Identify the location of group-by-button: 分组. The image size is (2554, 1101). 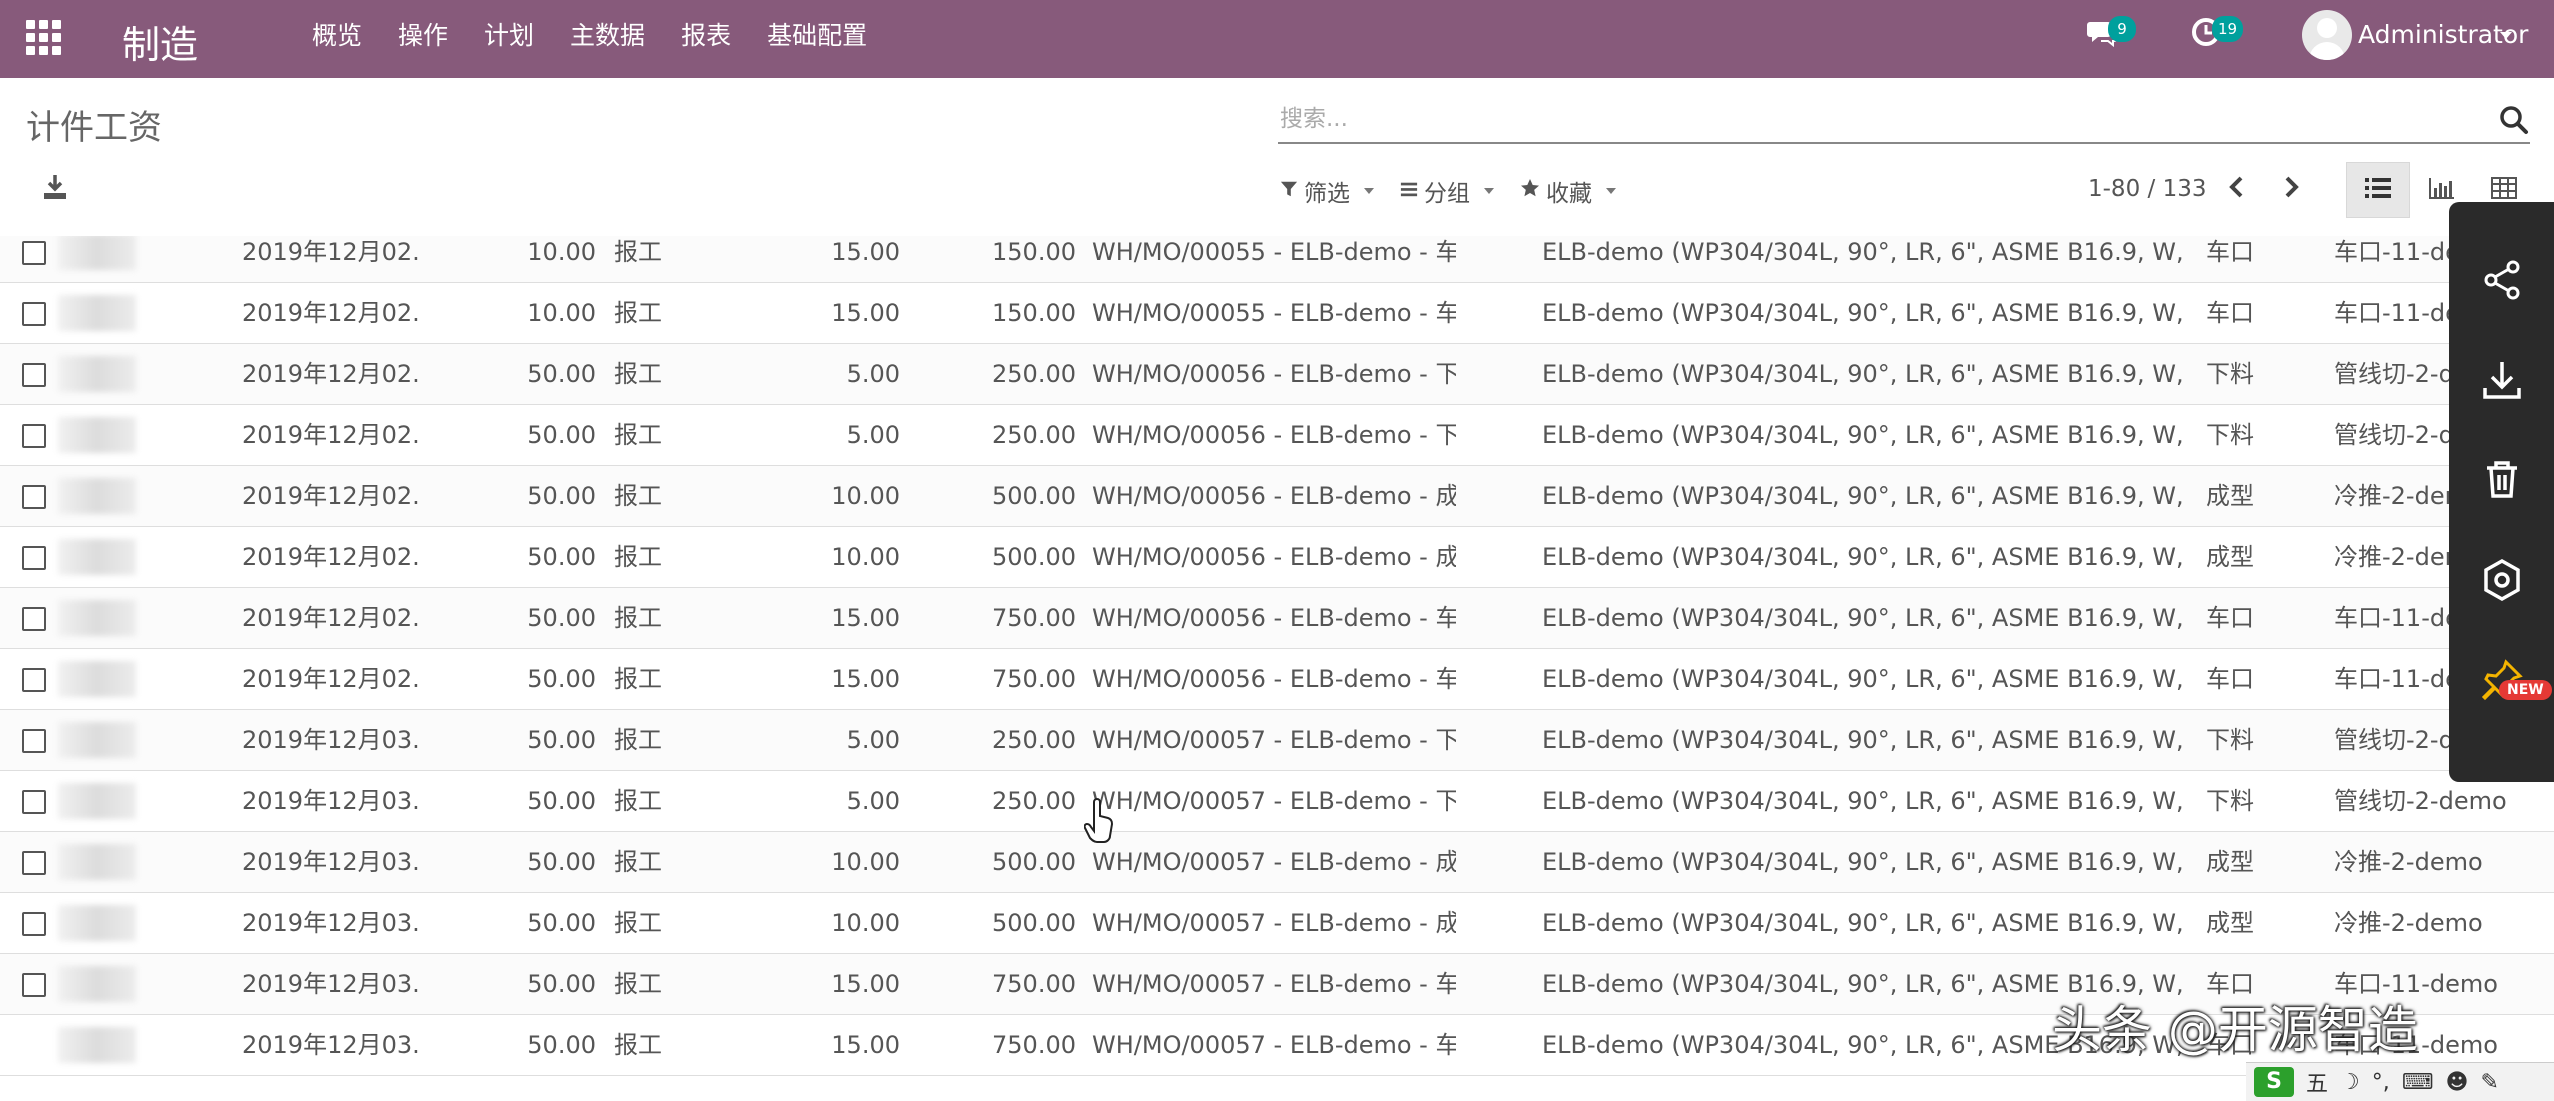
(1447, 191).